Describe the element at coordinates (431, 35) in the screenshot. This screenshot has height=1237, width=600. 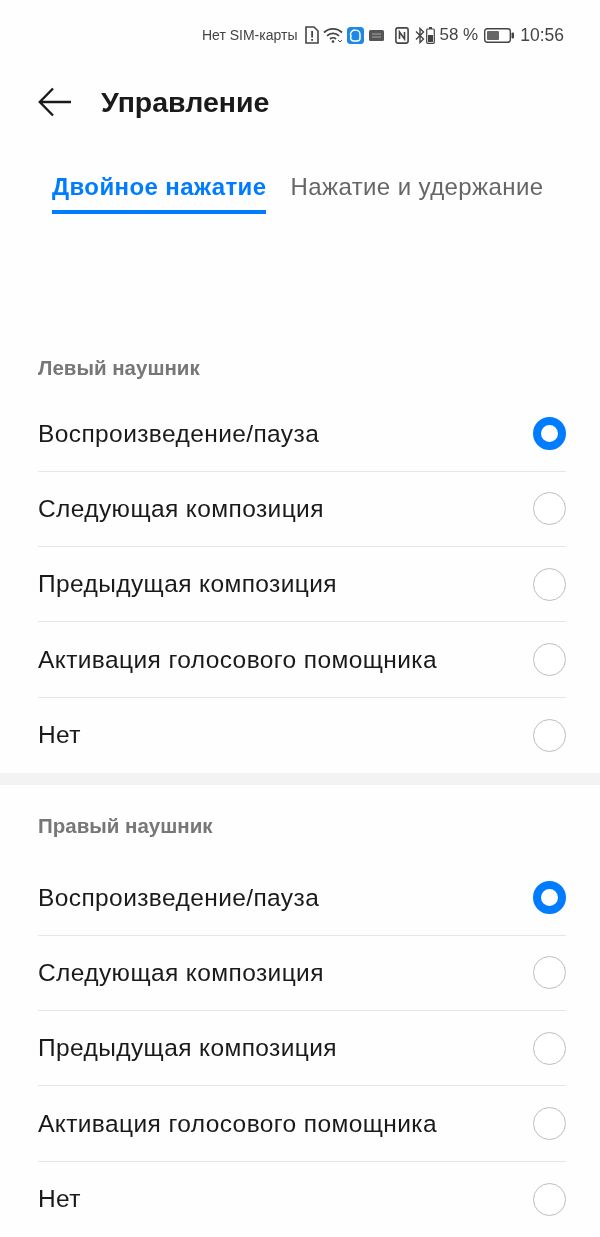
I see `vertical-battery-icon` at that location.